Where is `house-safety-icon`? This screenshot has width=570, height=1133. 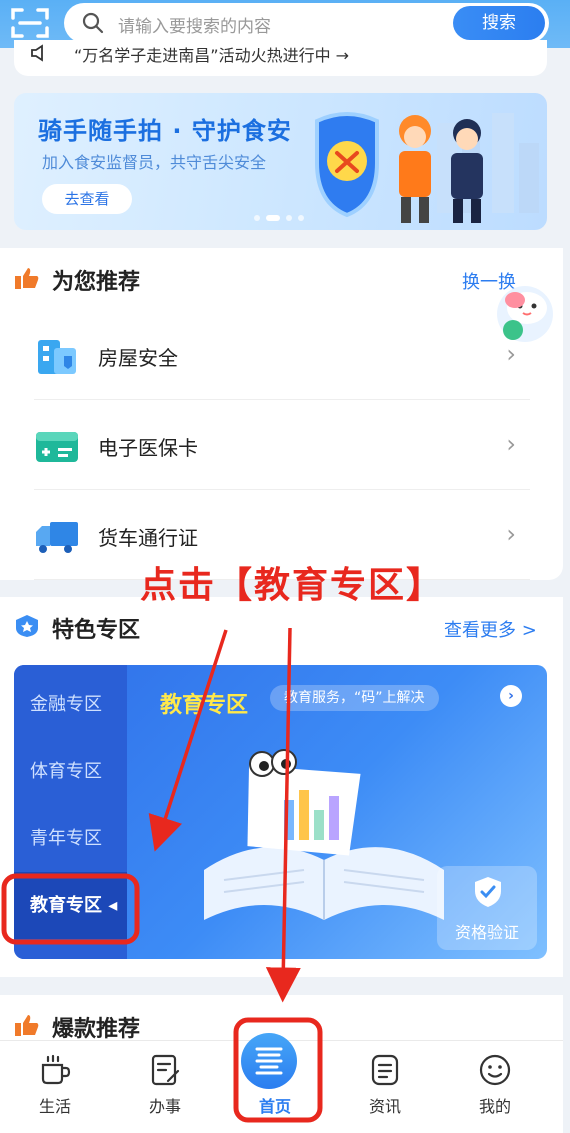 house-safety-icon is located at coordinates (57, 357).